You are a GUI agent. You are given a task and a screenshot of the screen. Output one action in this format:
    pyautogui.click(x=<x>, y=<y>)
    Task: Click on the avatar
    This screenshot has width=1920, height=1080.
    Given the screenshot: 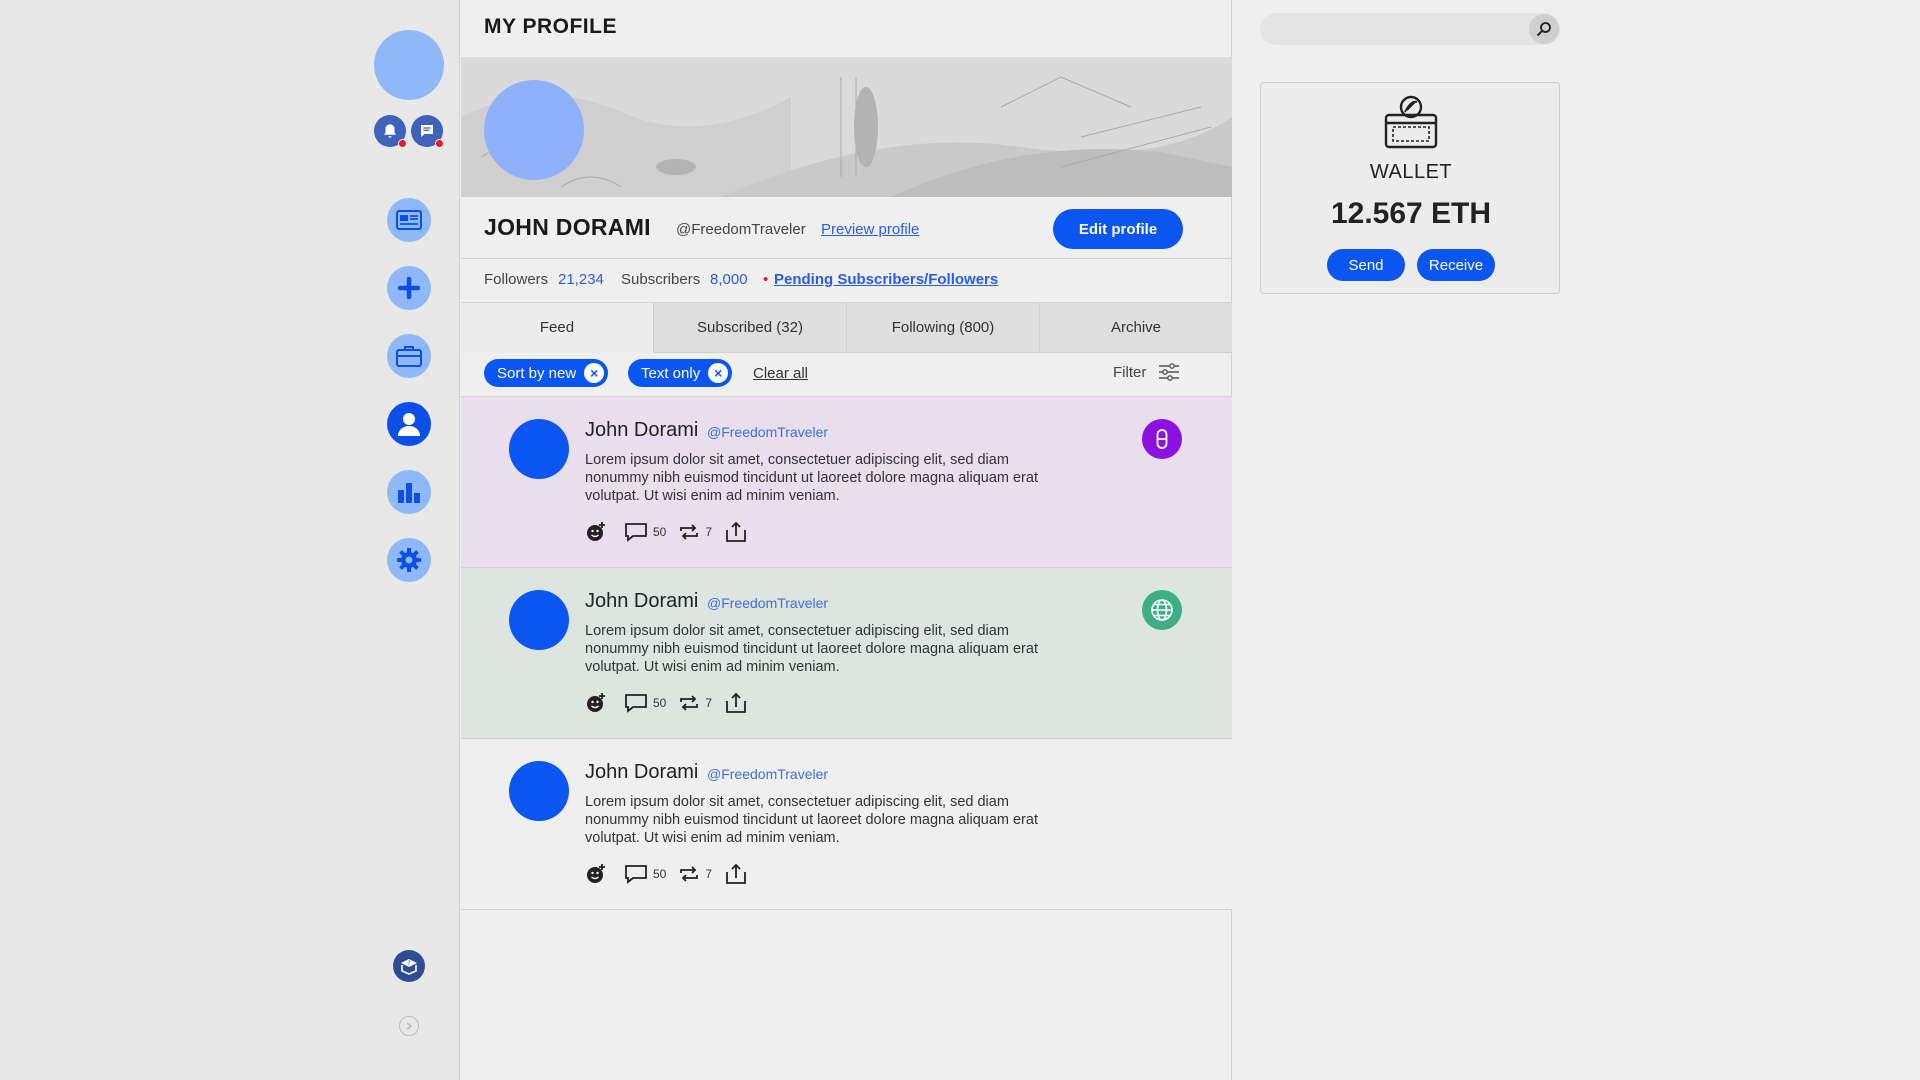 What is the action you would take?
    pyautogui.click(x=409, y=65)
    